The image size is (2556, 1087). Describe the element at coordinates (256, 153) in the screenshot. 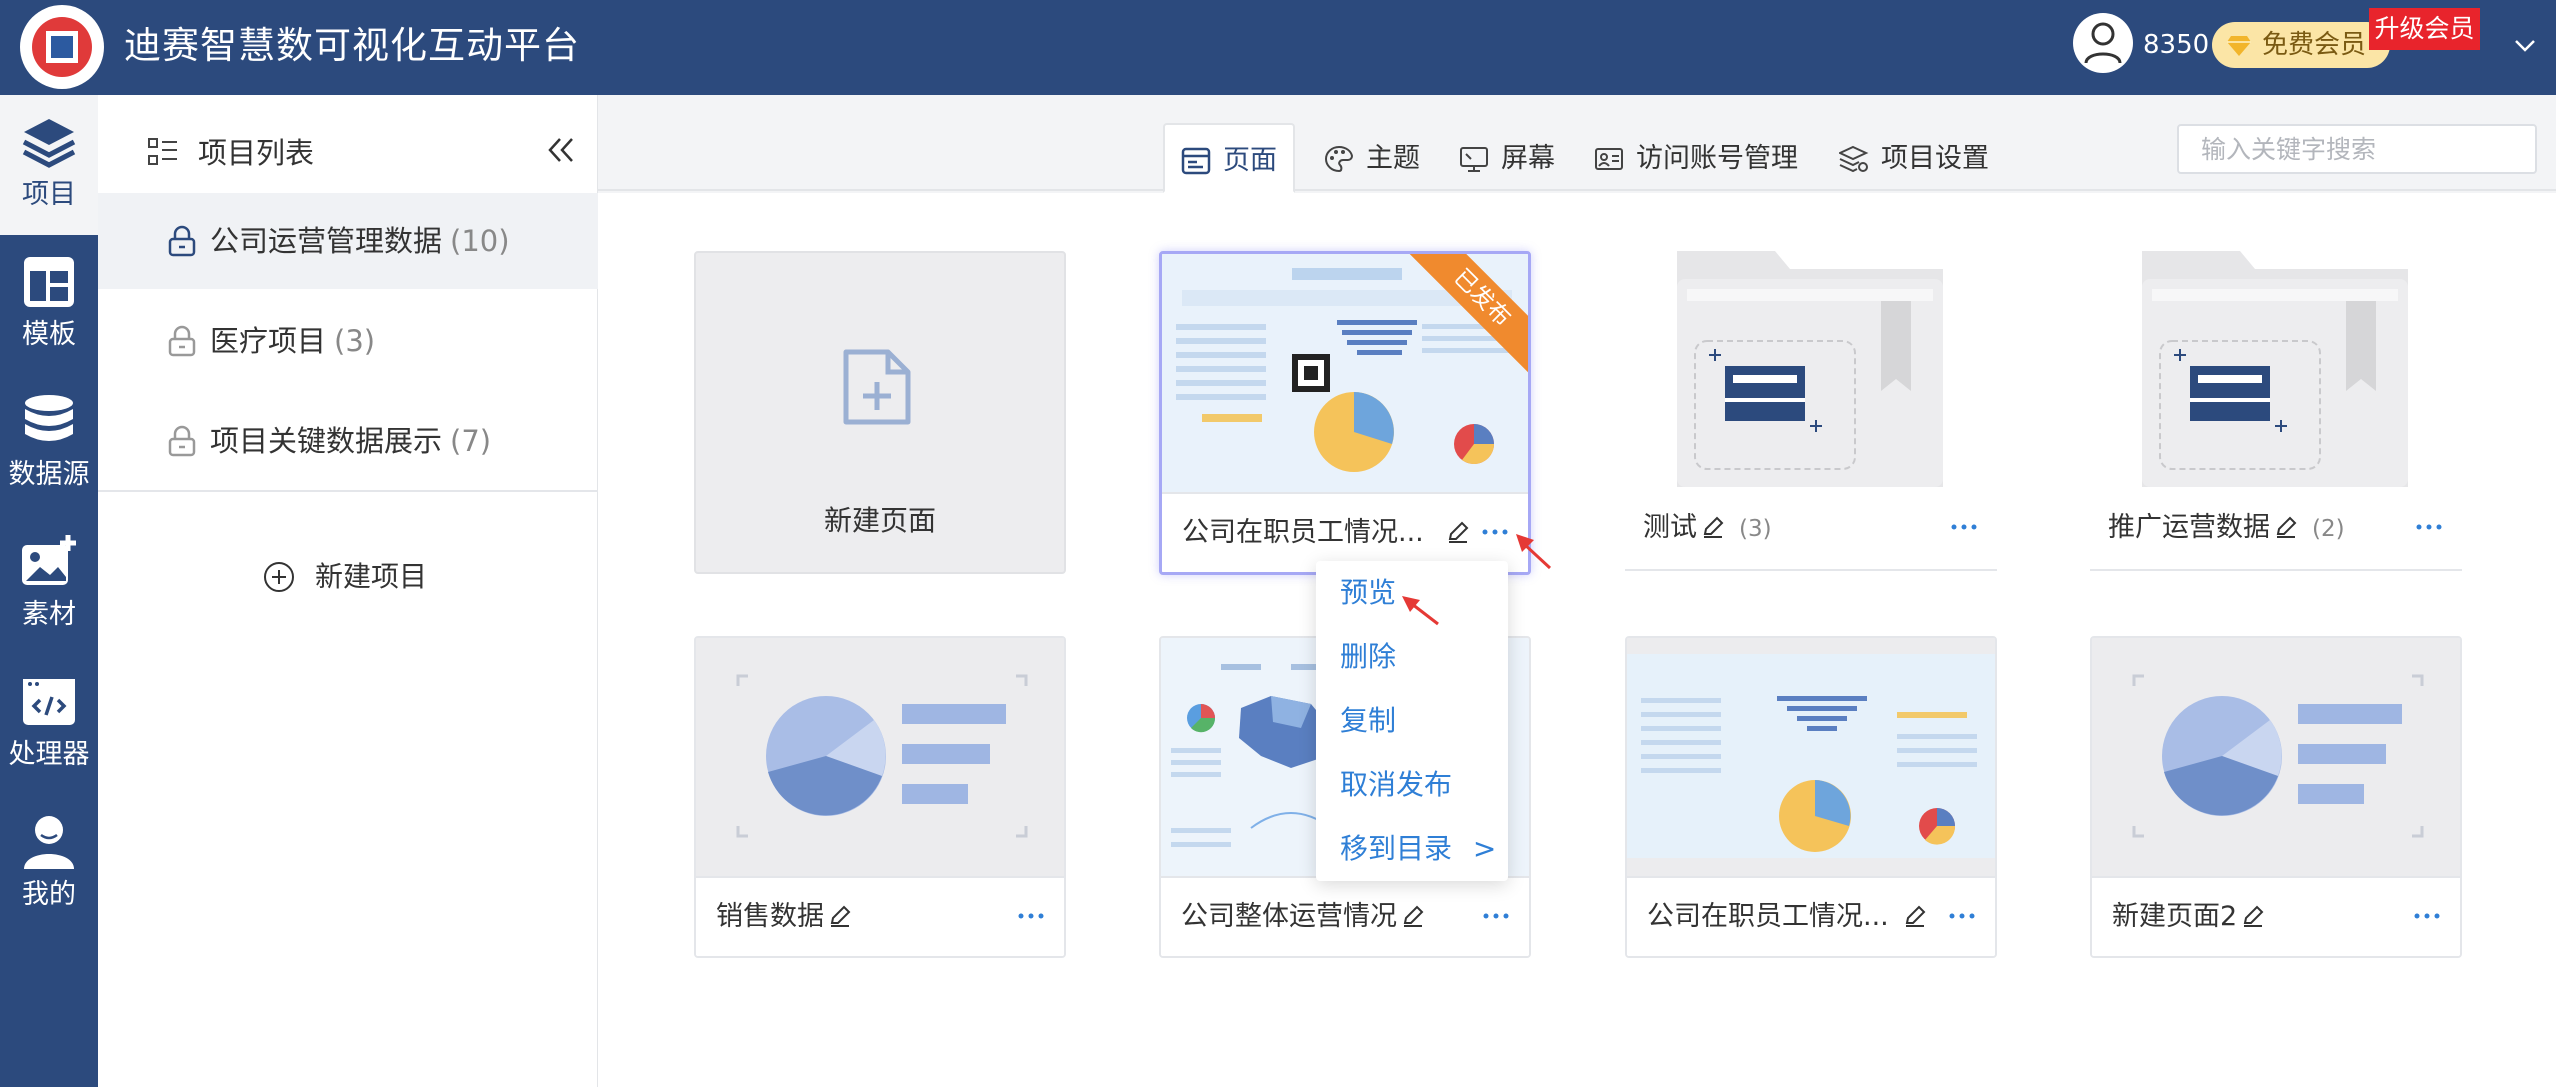

I see `panel-title: 项目列表` at that location.